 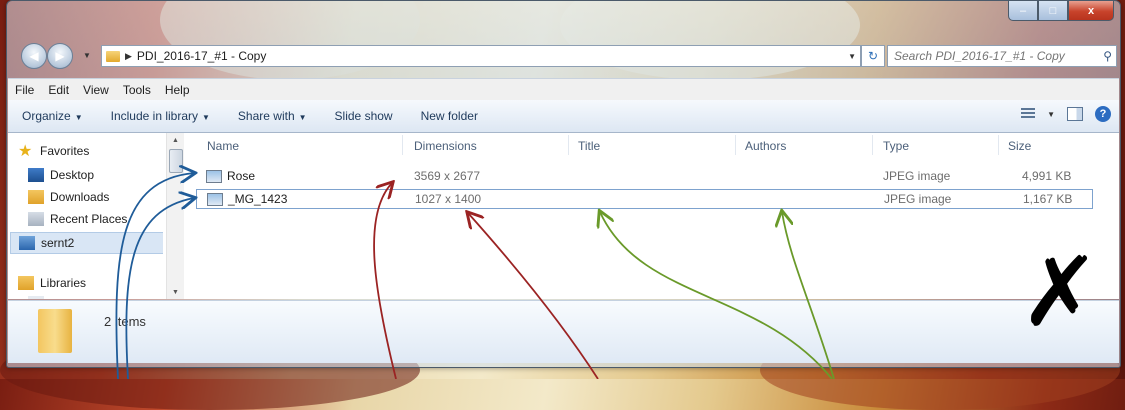 What do you see at coordinates (1060, 292) in the screenshot?
I see `x-mark-annotation: ✗` at bounding box center [1060, 292].